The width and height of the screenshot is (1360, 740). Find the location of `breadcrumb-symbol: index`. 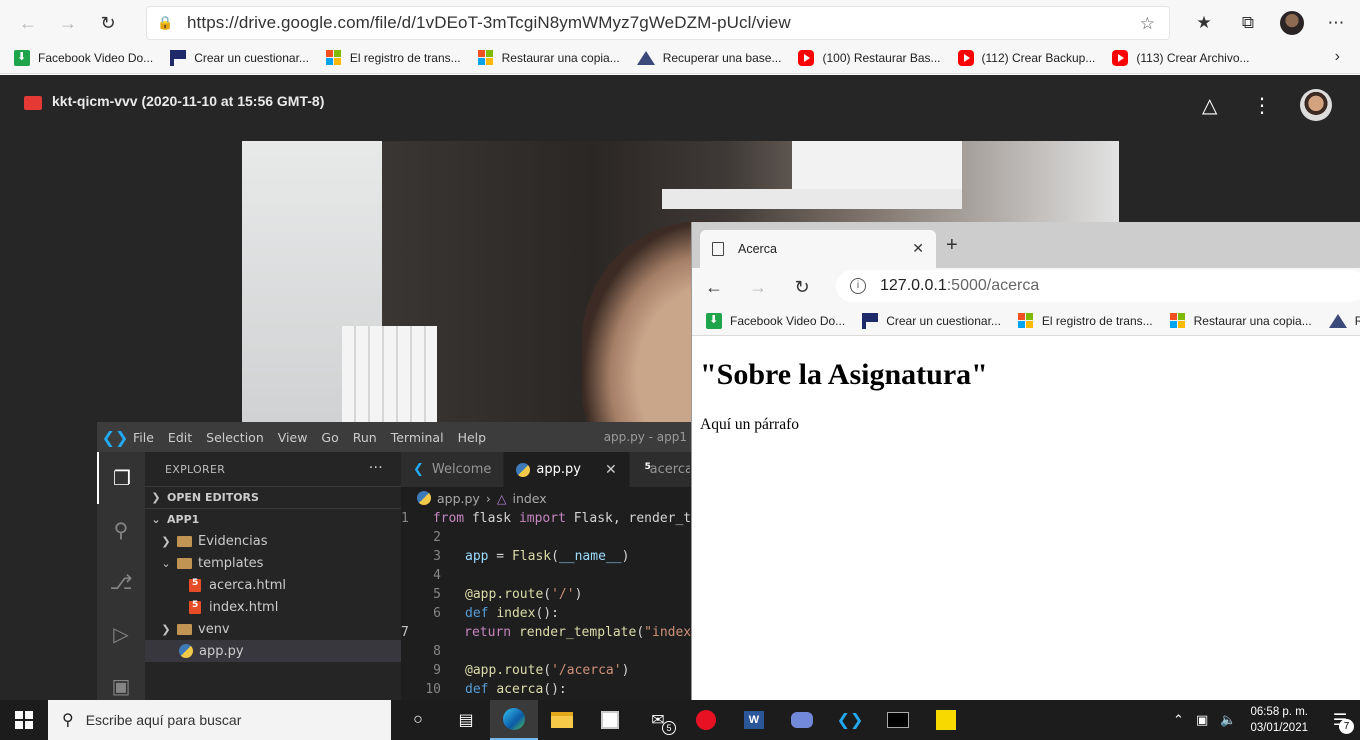

breadcrumb-symbol: index is located at coordinates (529, 498).